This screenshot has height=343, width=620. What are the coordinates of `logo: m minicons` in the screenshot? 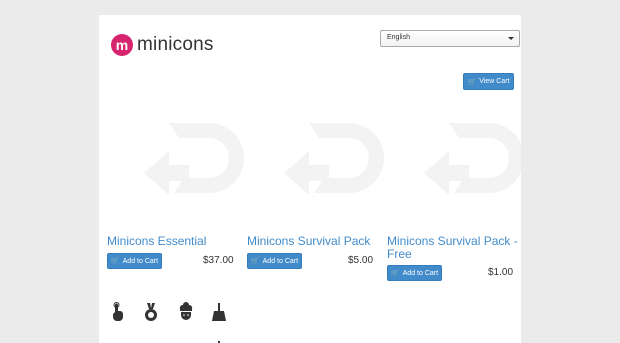 It's located at (162, 45).